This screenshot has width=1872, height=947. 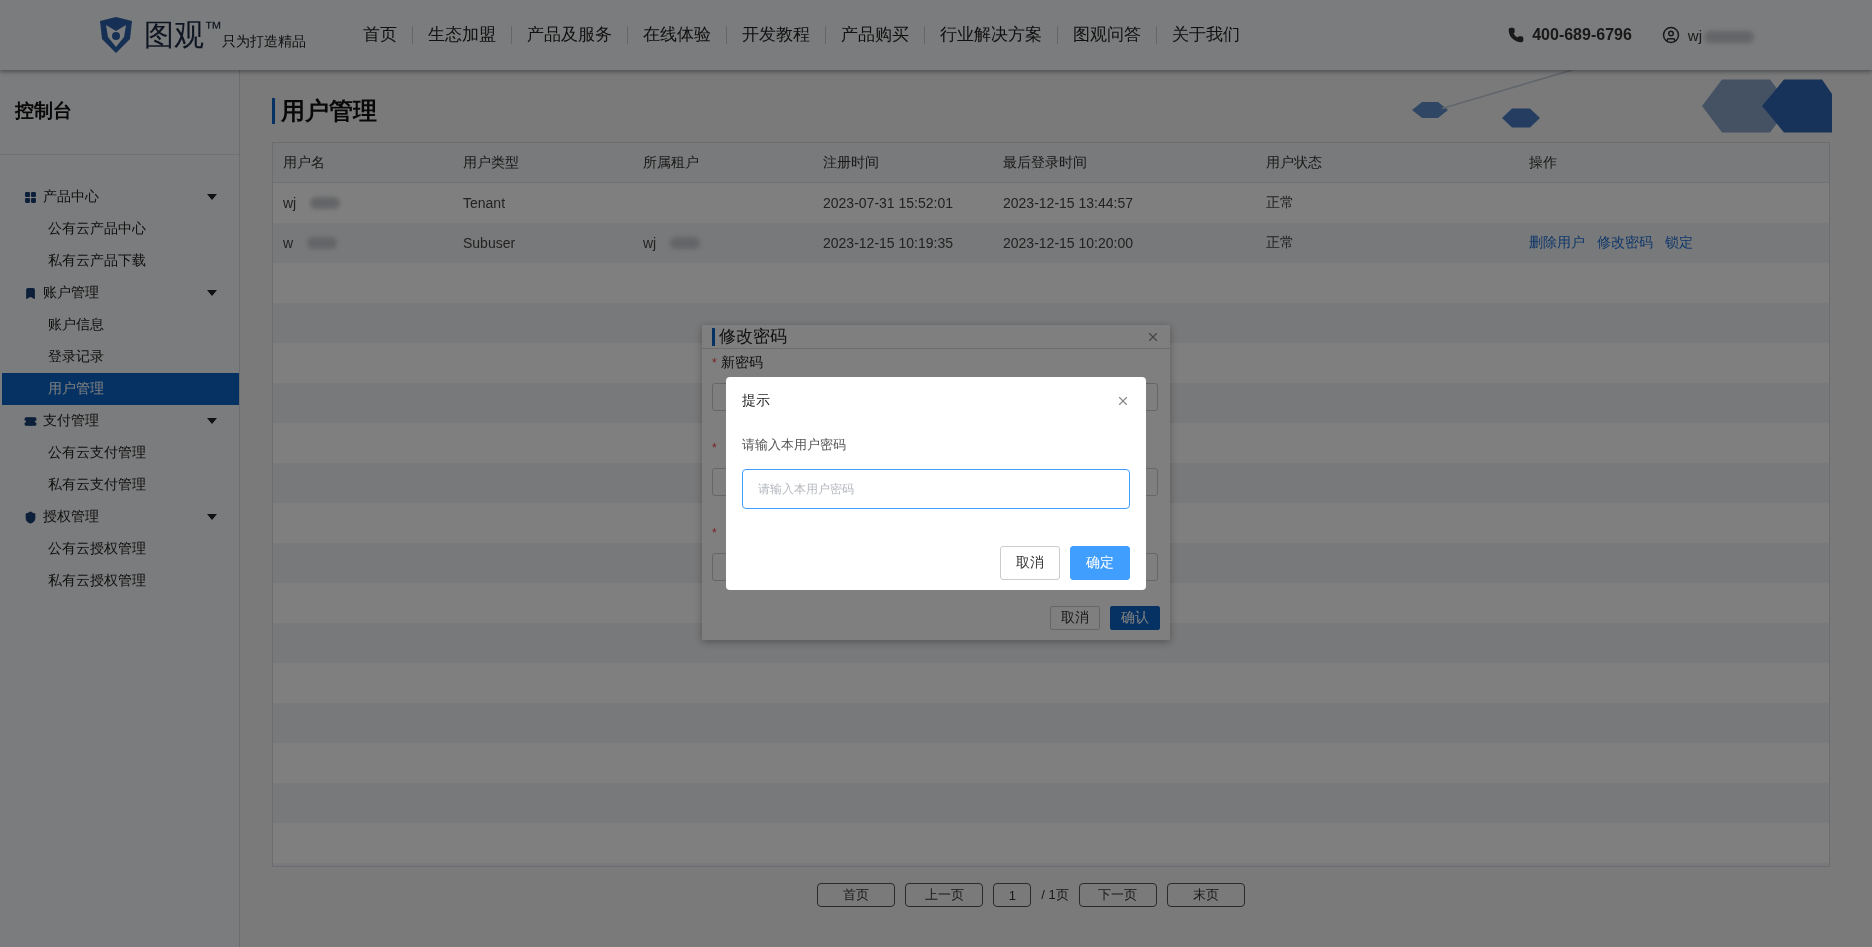 What do you see at coordinates (119, 421) in the screenshot?
I see `sidebar-group: 支付管理` at bounding box center [119, 421].